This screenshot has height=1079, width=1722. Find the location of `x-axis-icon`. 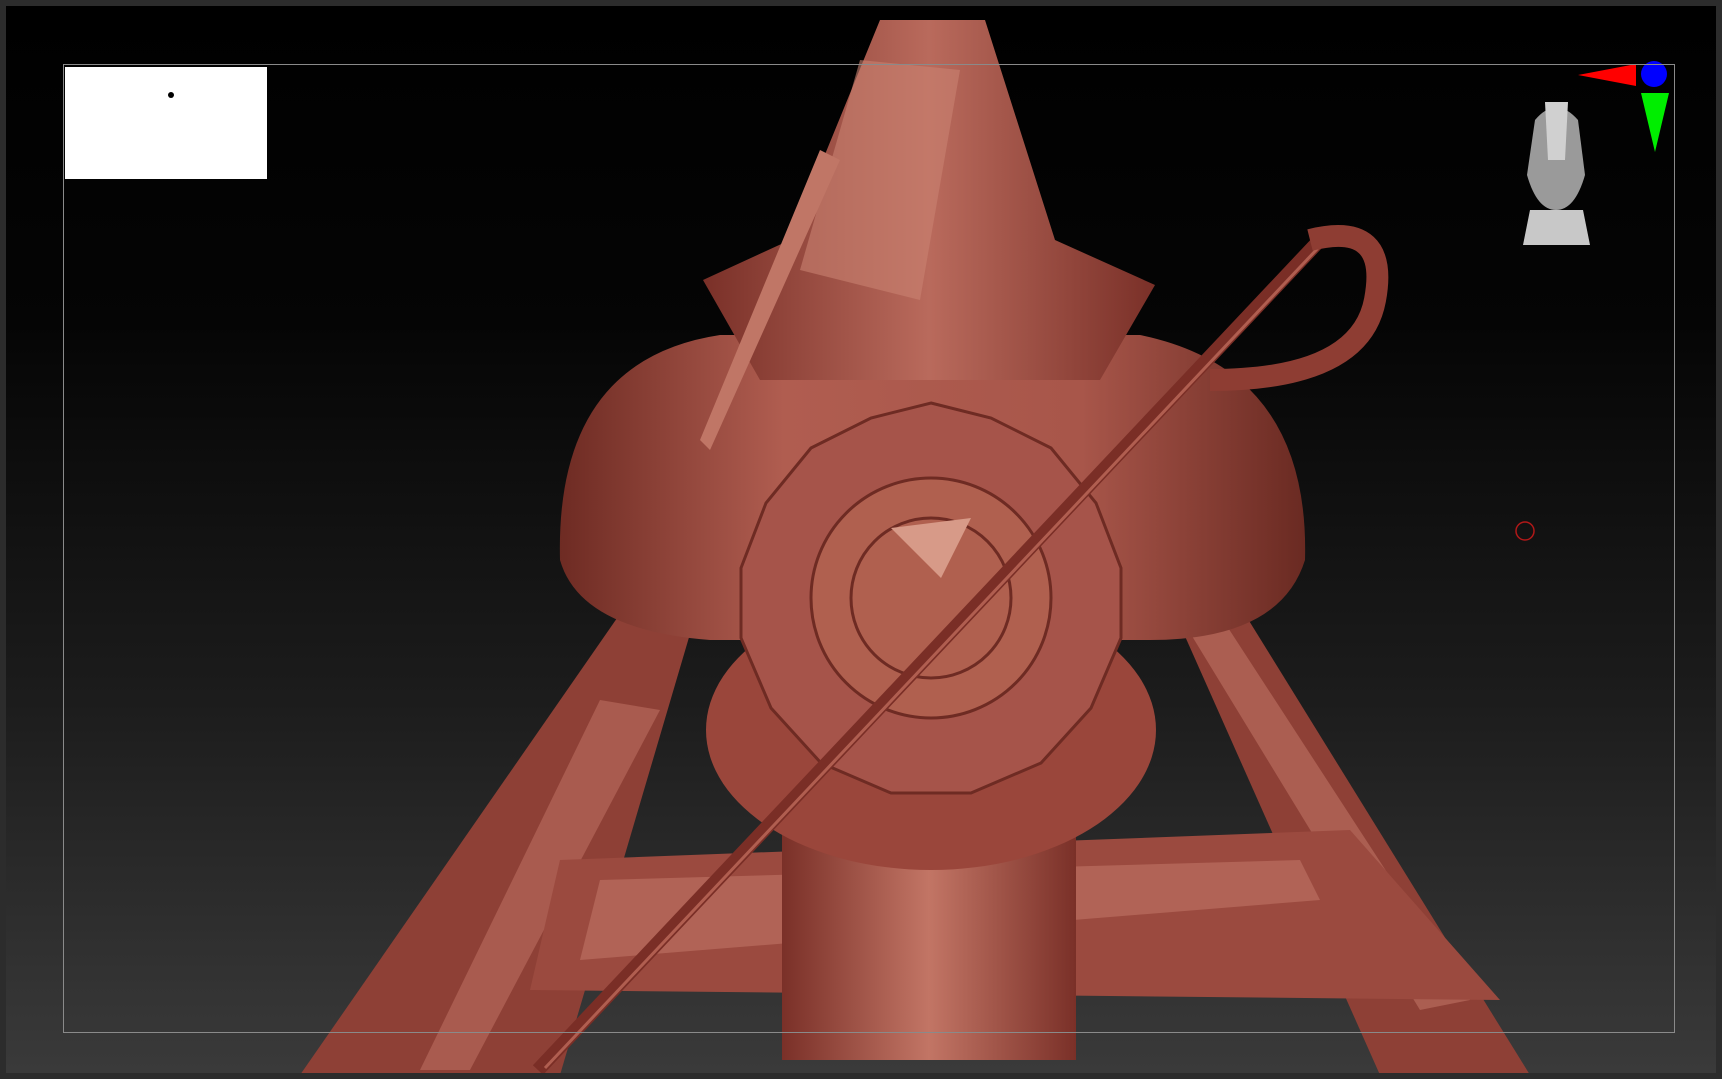

x-axis-icon is located at coordinates (1607, 75).